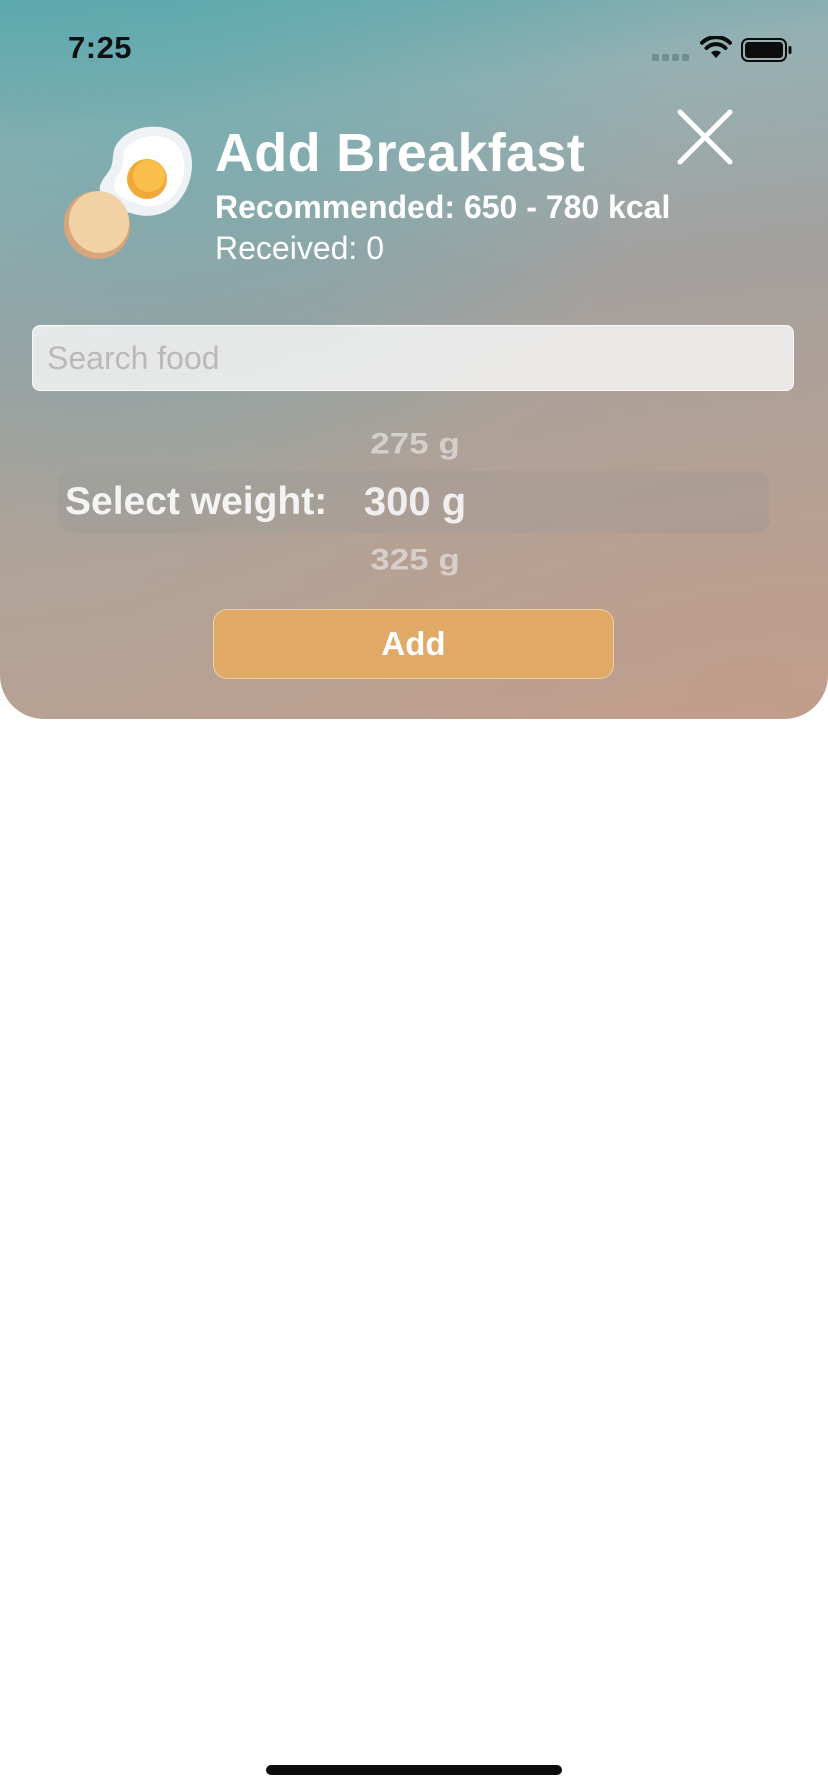  Describe the element at coordinates (100, 47) in the screenshot. I see `status-time: 7:25` at that location.